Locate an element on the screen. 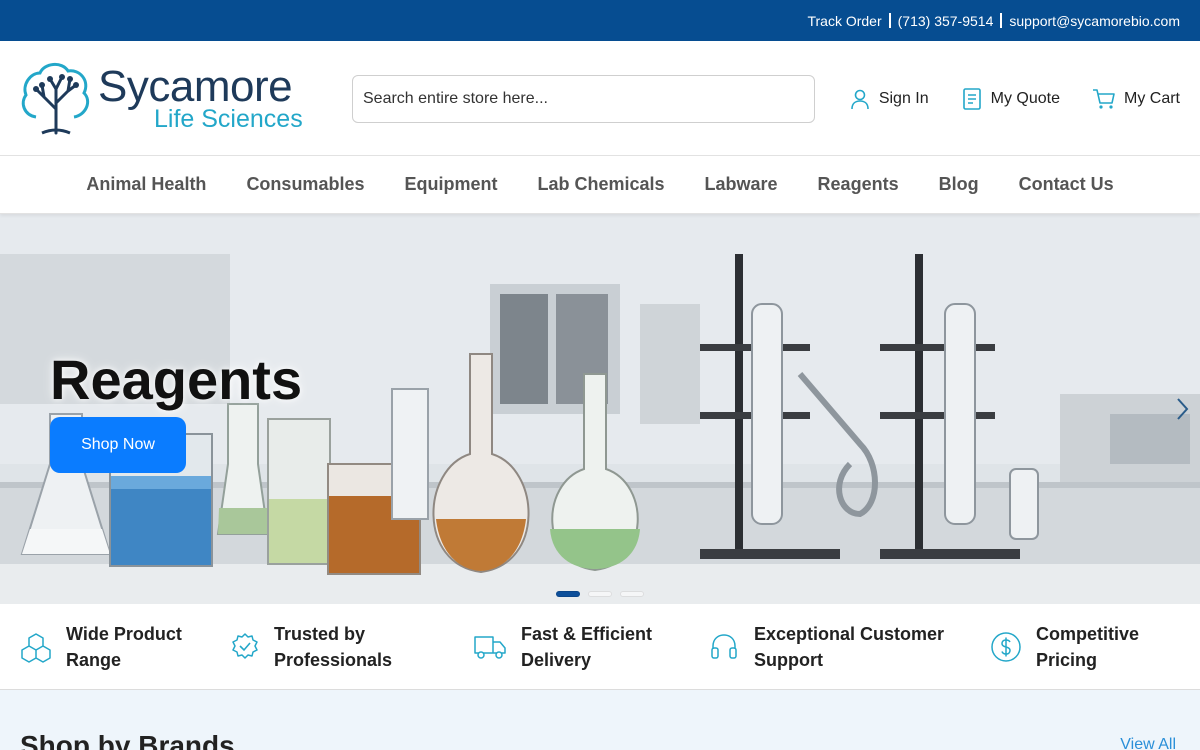  nav-item-consumables: Consumables is located at coordinates (305, 184).